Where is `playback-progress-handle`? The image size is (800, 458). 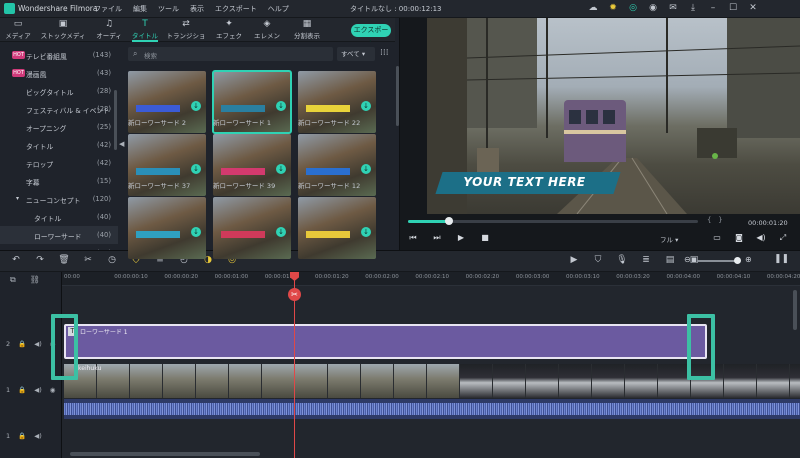
playback-progress-handle is located at coordinates (448, 221).